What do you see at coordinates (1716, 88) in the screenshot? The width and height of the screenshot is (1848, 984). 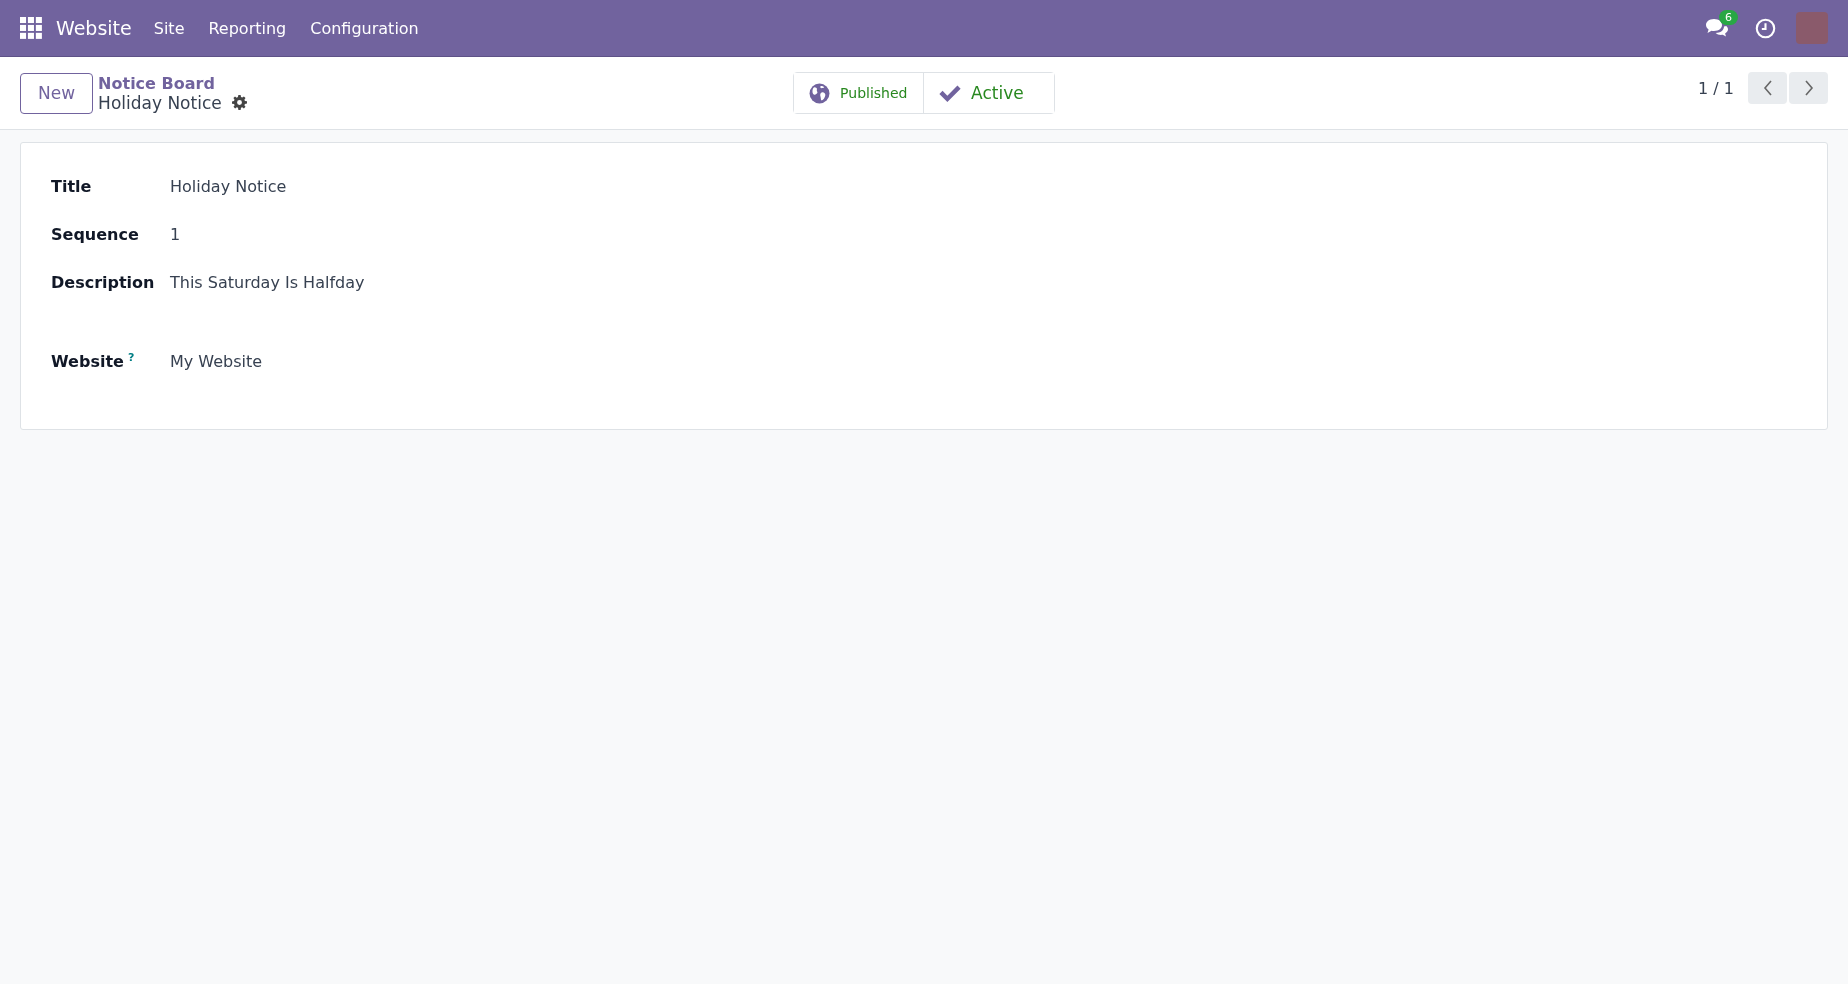 I see `pager-value: 1 / 1` at bounding box center [1716, 88].